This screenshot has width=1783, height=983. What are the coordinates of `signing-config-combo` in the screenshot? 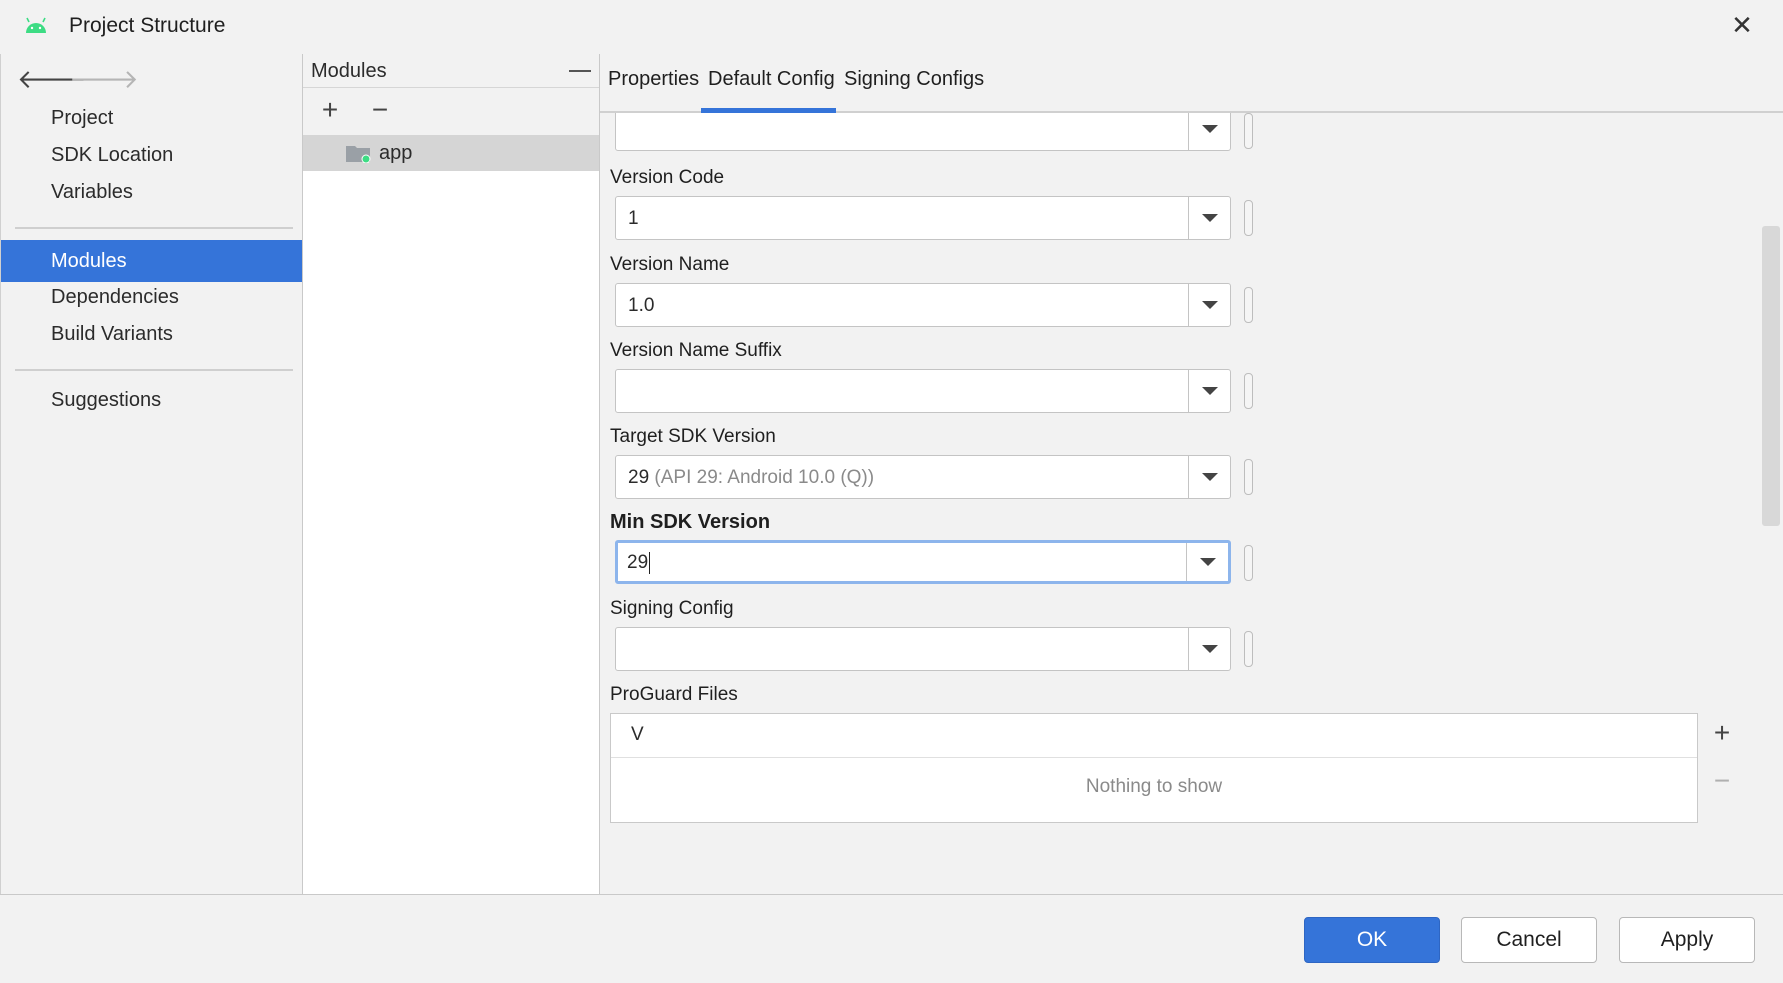 It's located at (923, 649).